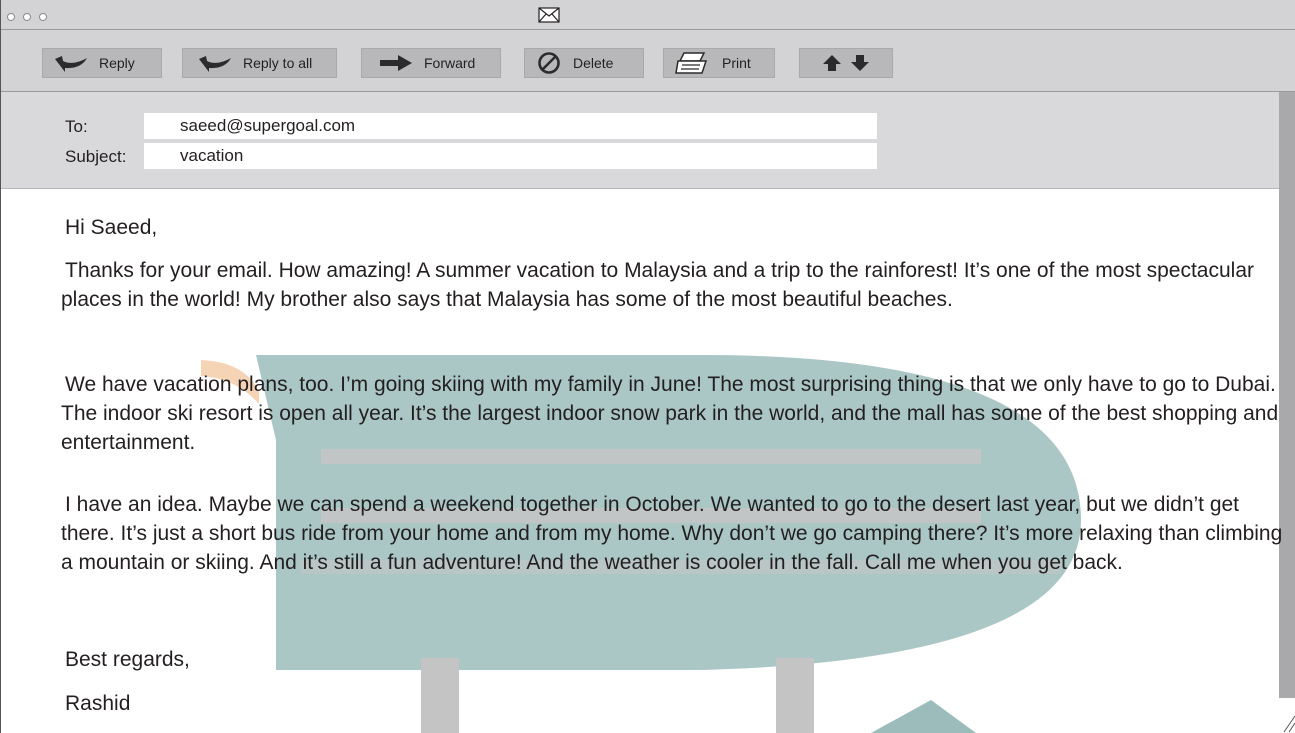 Image resolution: width=1295 pixels, height=733 pixels. Describe the element at coordinates (832, 63) in the screenshot. I see `arrow-up-icon` at that location.